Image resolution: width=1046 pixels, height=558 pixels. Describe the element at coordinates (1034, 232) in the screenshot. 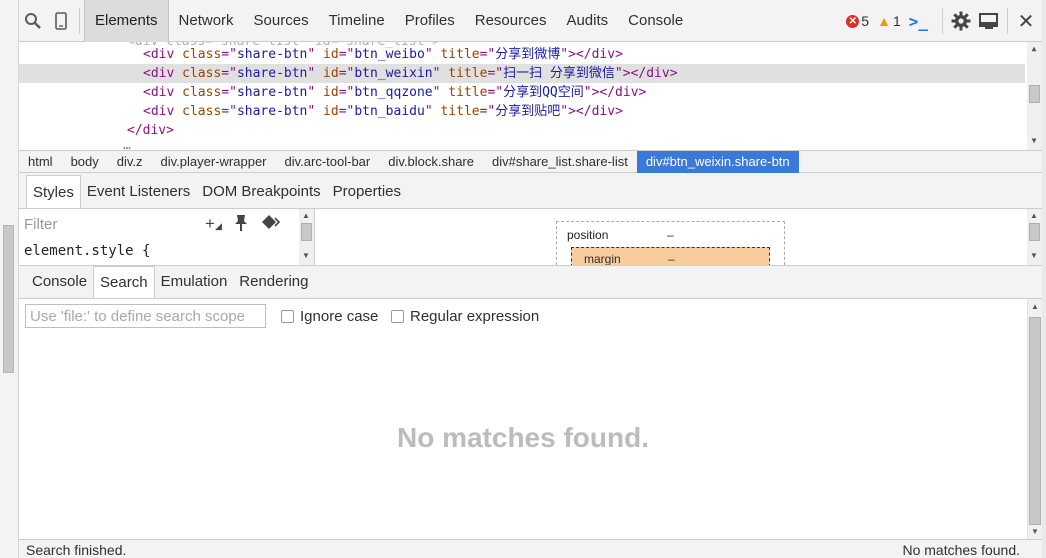

I see `metrics-scroll-thumb` at that location.